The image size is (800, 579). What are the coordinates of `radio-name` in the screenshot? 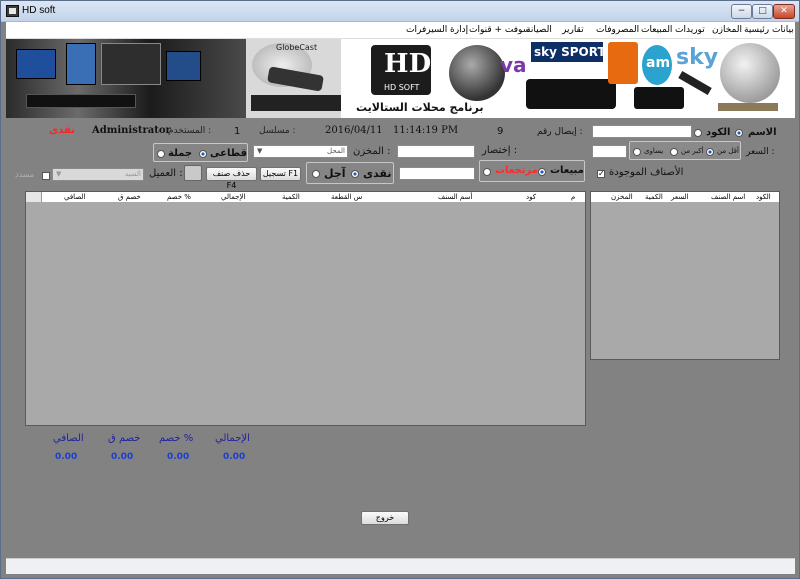 It's located at (698, 133).